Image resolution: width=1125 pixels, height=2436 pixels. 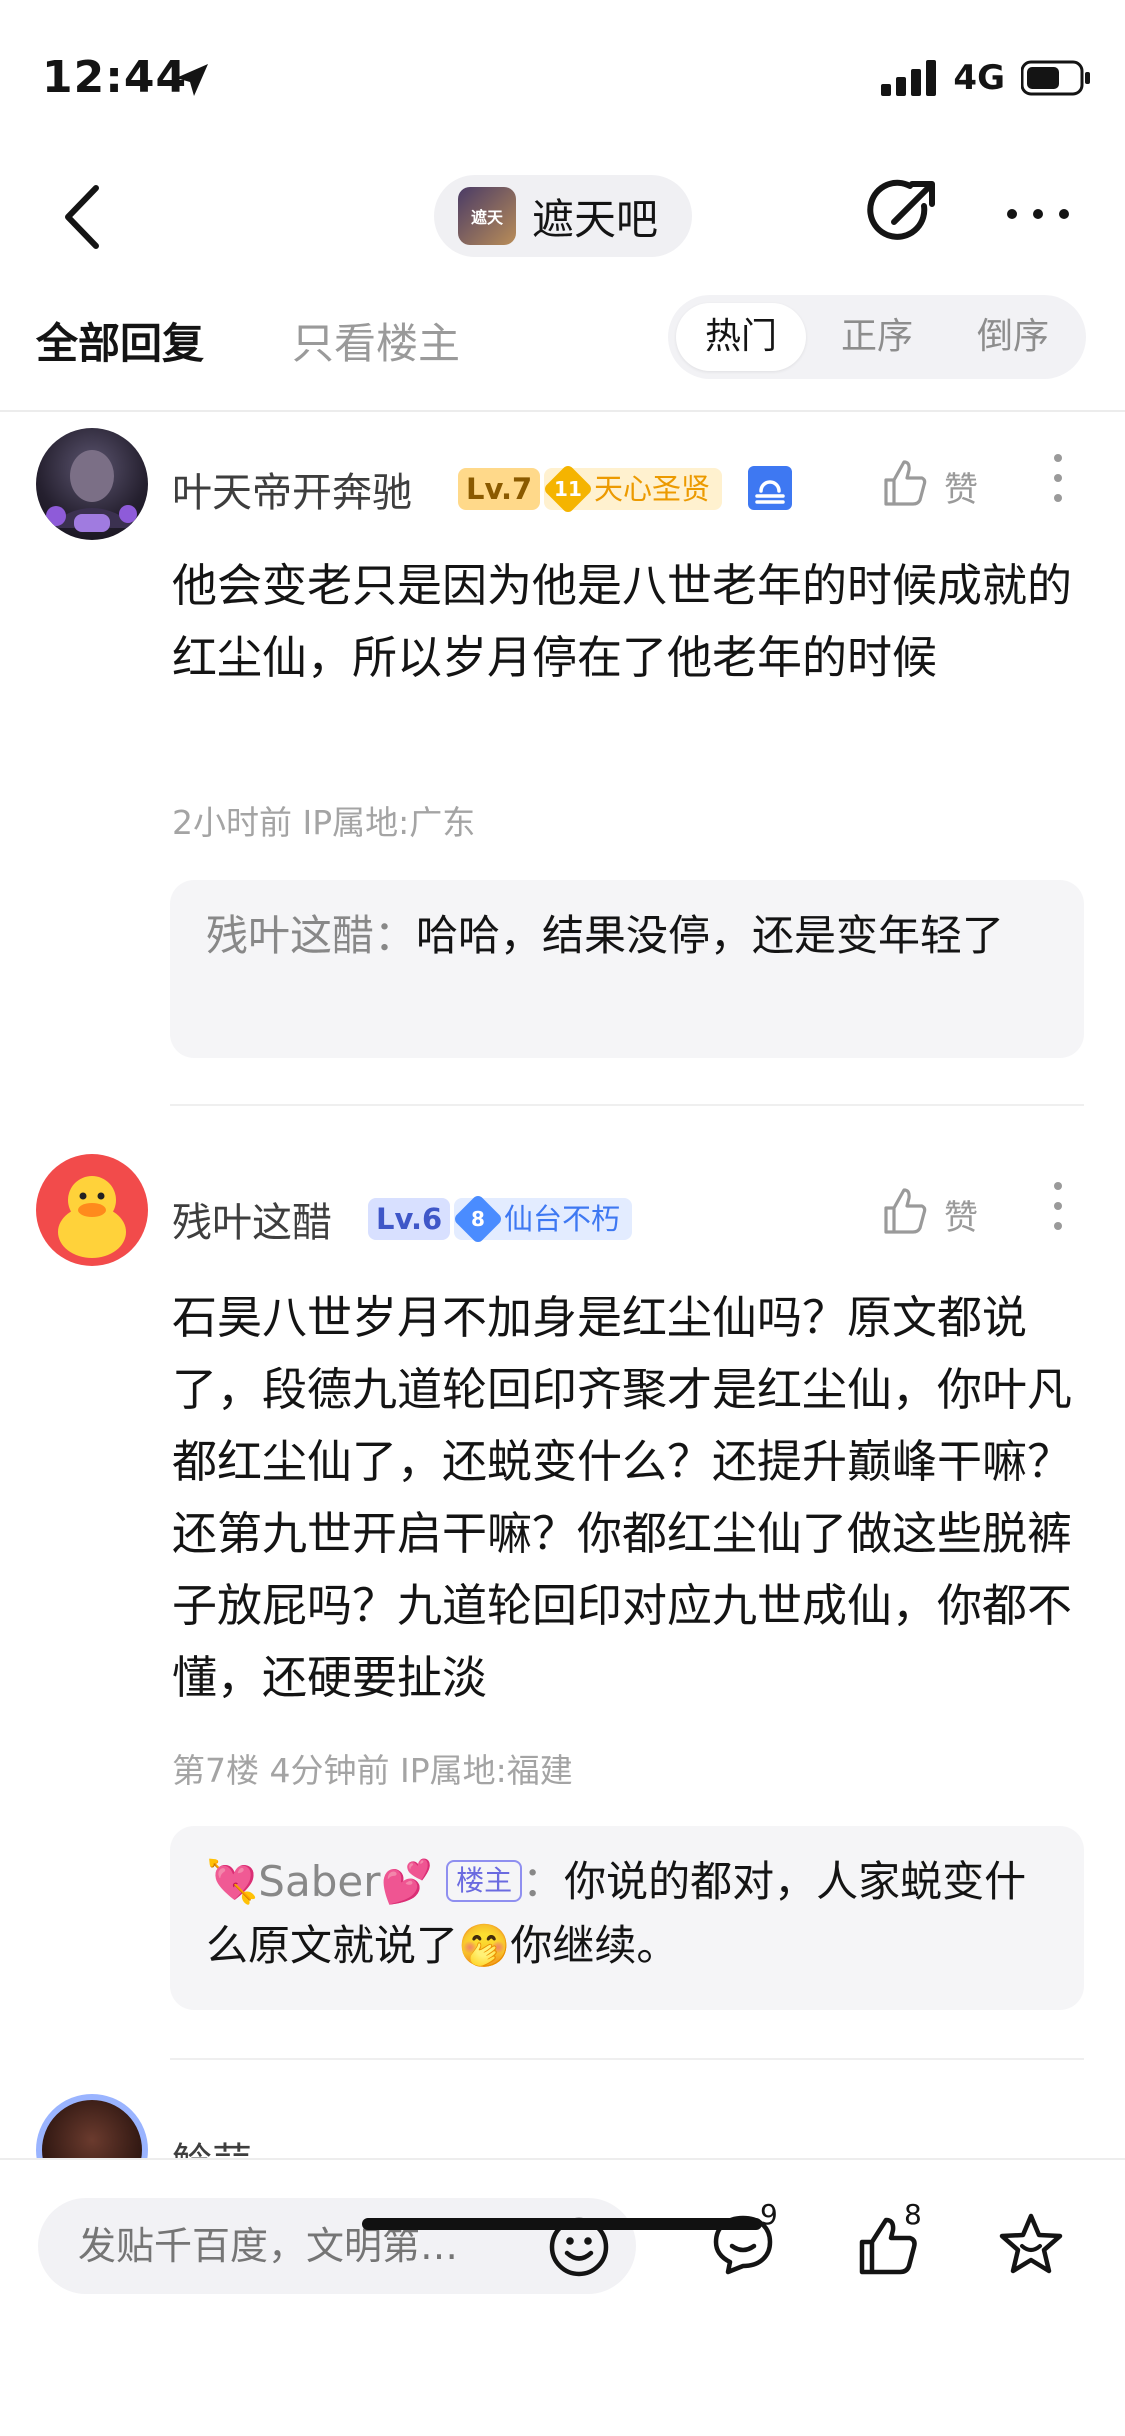 What do you see at coordinates (616, 1913) in the screenshot?
I see `reply-text: 💘Saber💕 楼主 ：你说的都对，人家蜕变什么原文就说了🤭你继续。` at bounding box center [616, 1913].